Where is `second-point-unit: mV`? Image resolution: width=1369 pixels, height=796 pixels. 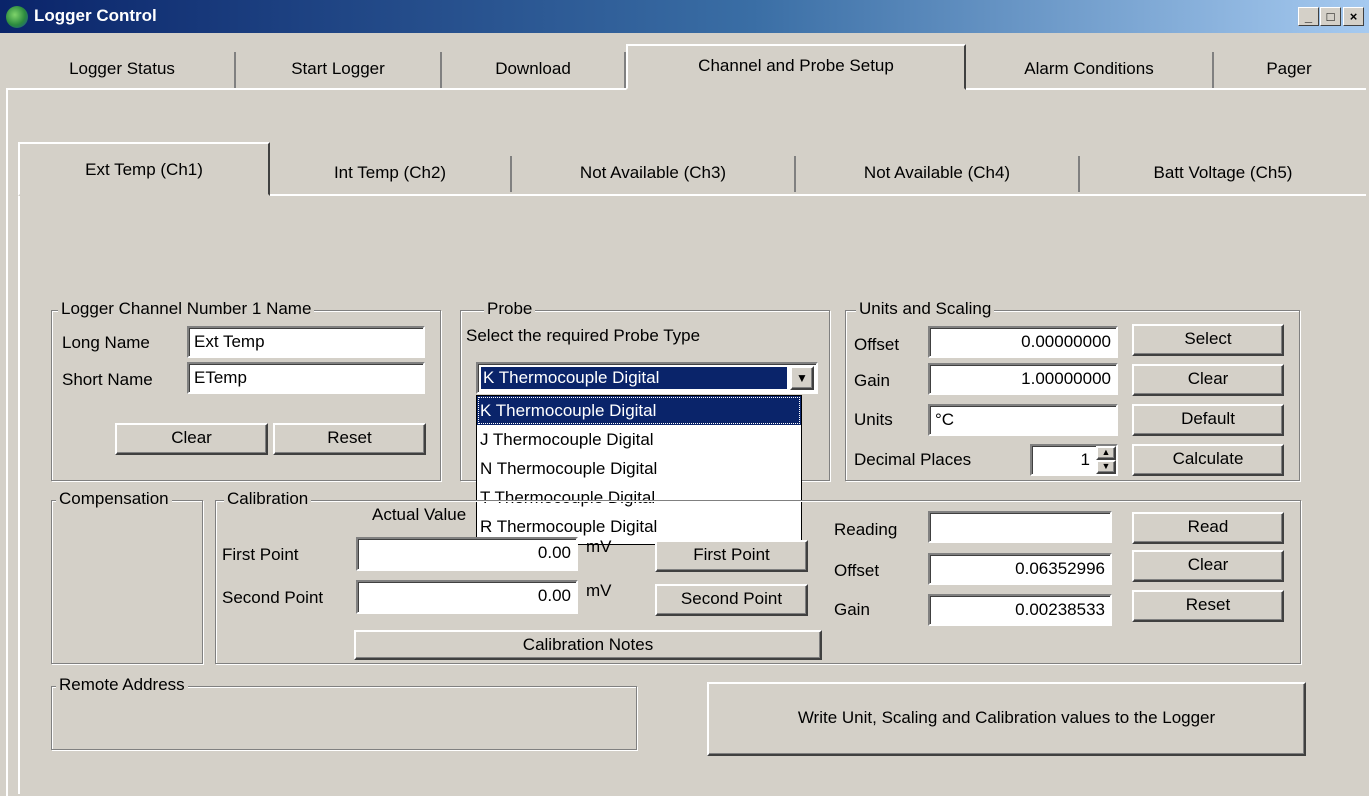 second-point-unit: mV is located at coordinates (599, 590).